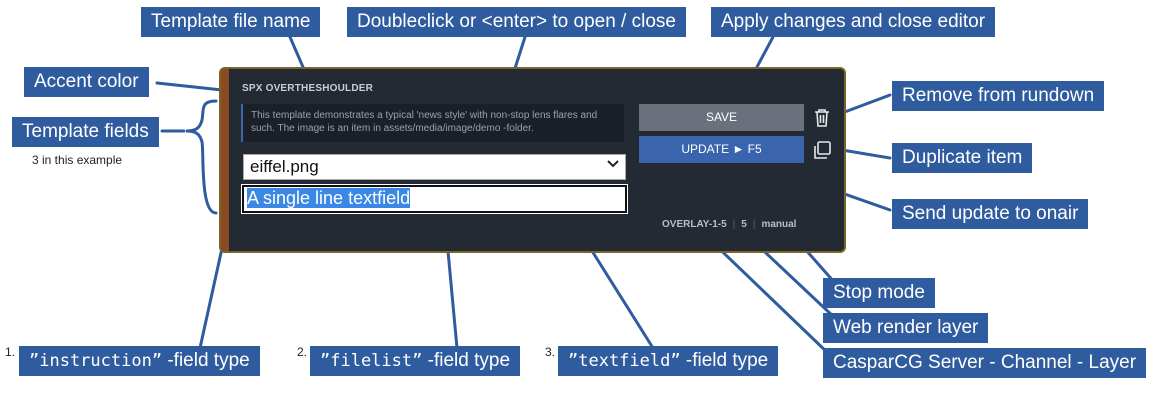 This screenshot has height=413, width=1160. Describe the element at coordinates (624, 361) in the screenshot. I see `field-type-code: ”textfield”` at that location.